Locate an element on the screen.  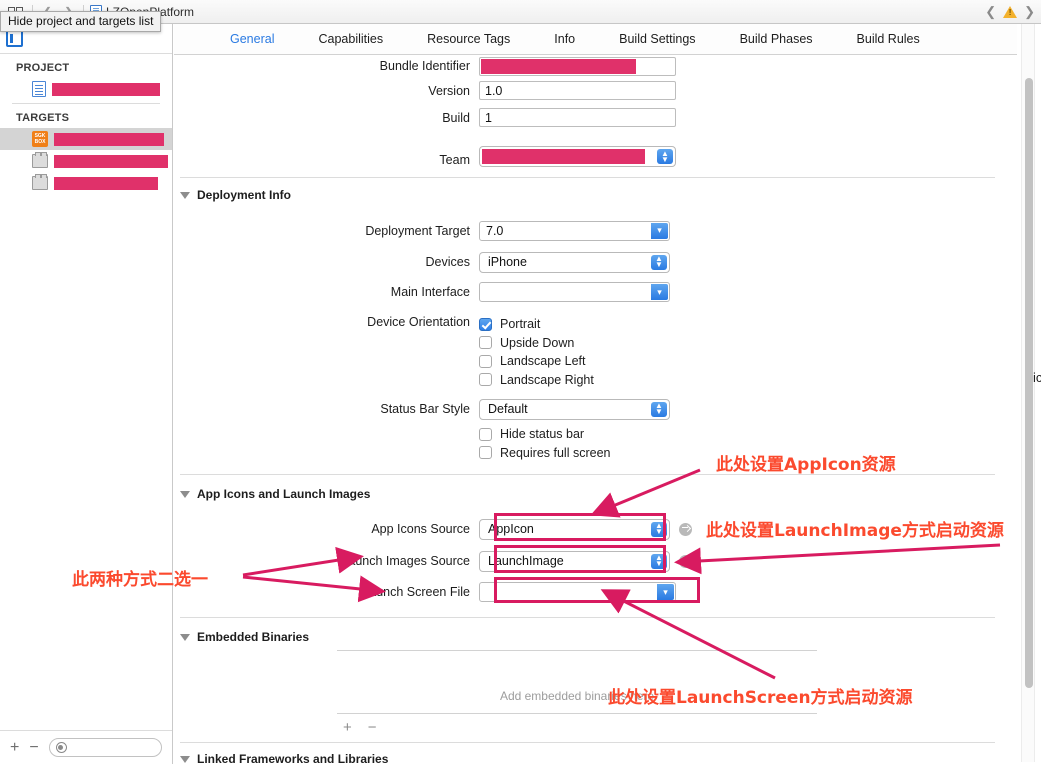
vertical-scrollbar is located at coordinates (1028, 393).